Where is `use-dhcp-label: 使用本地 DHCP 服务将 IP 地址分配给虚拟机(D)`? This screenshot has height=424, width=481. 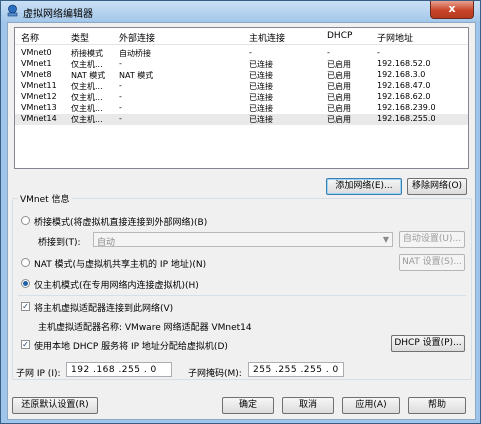
use-dhcp-label: 使用本地 DHCP 服务将 IP 地址分配给虚拟机(D) is located at coordinates (131, 345).